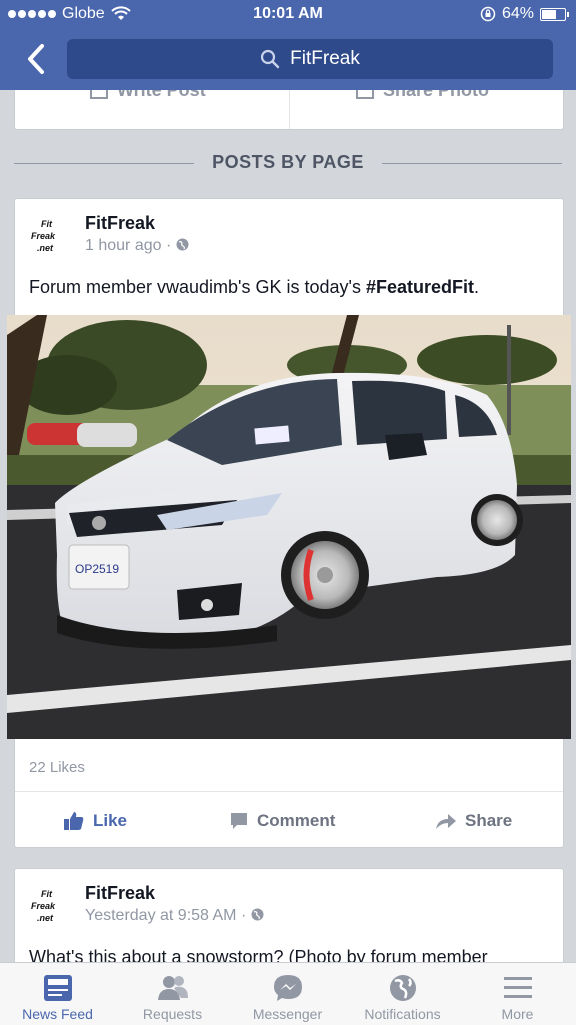 This screenshot has width=576, height=1025. Describe the element at coordinates (123, 245) in the screenshot. I see `timestamp-text: 1 hour ago` at that location.